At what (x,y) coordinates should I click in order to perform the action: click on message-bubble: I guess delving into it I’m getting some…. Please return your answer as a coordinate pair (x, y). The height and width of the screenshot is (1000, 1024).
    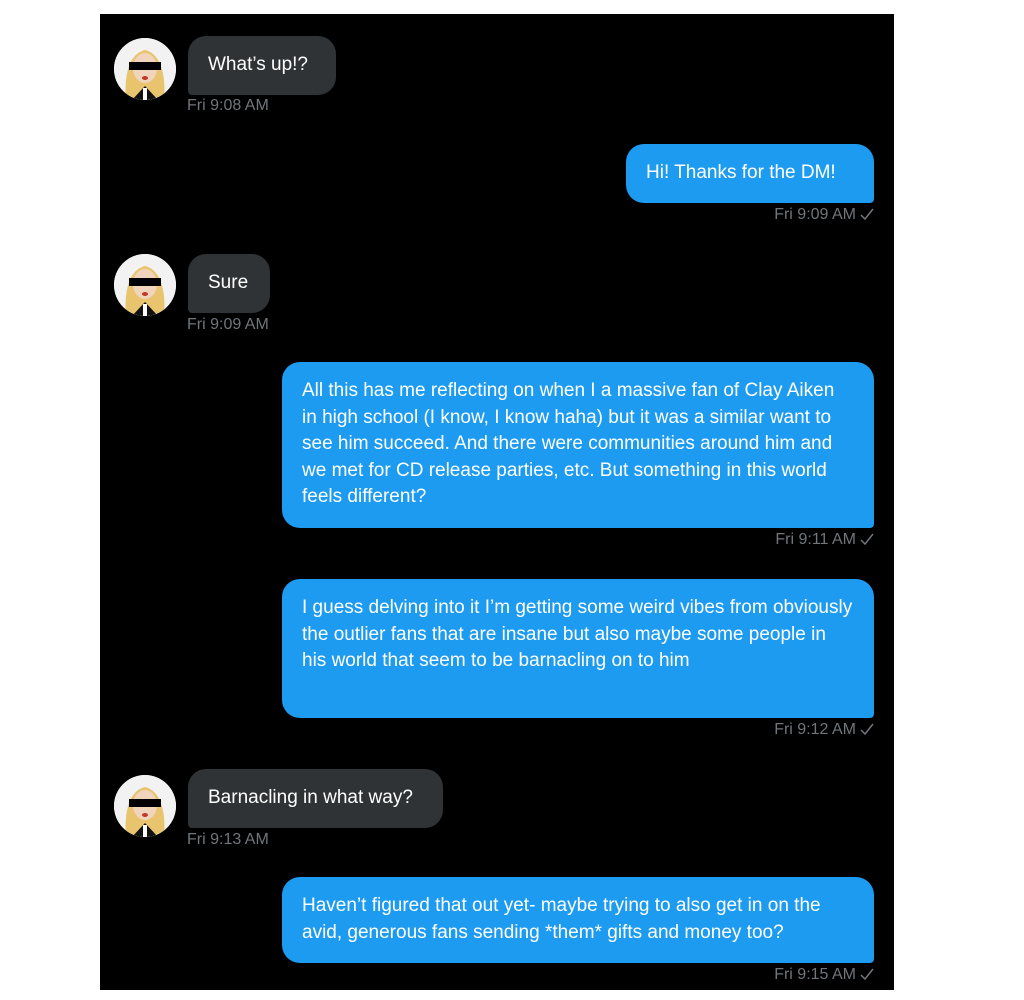
    Looking at the image, I should click on (578, 648).